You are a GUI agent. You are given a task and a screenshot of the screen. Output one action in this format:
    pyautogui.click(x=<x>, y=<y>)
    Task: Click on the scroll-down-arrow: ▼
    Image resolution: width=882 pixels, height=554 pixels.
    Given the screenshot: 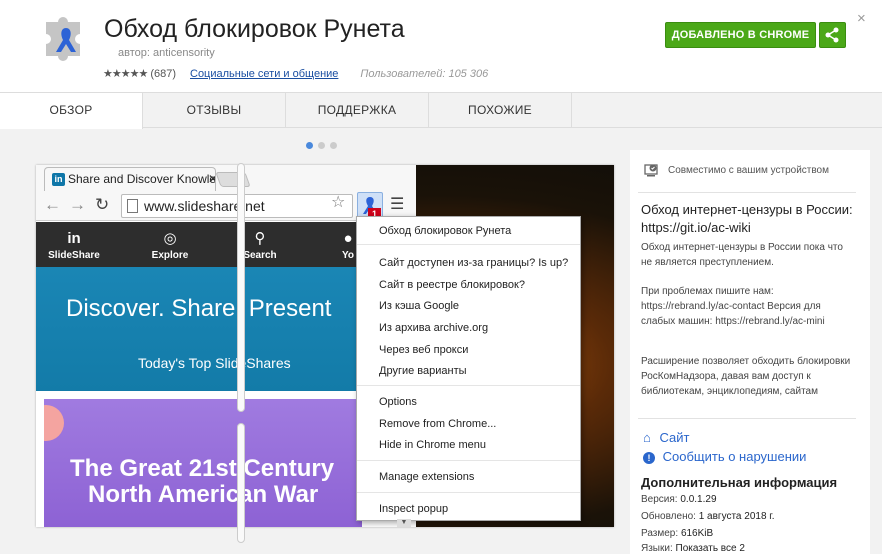 What is the action you would take?
    pyautogui.click(x=404, y=523)
    